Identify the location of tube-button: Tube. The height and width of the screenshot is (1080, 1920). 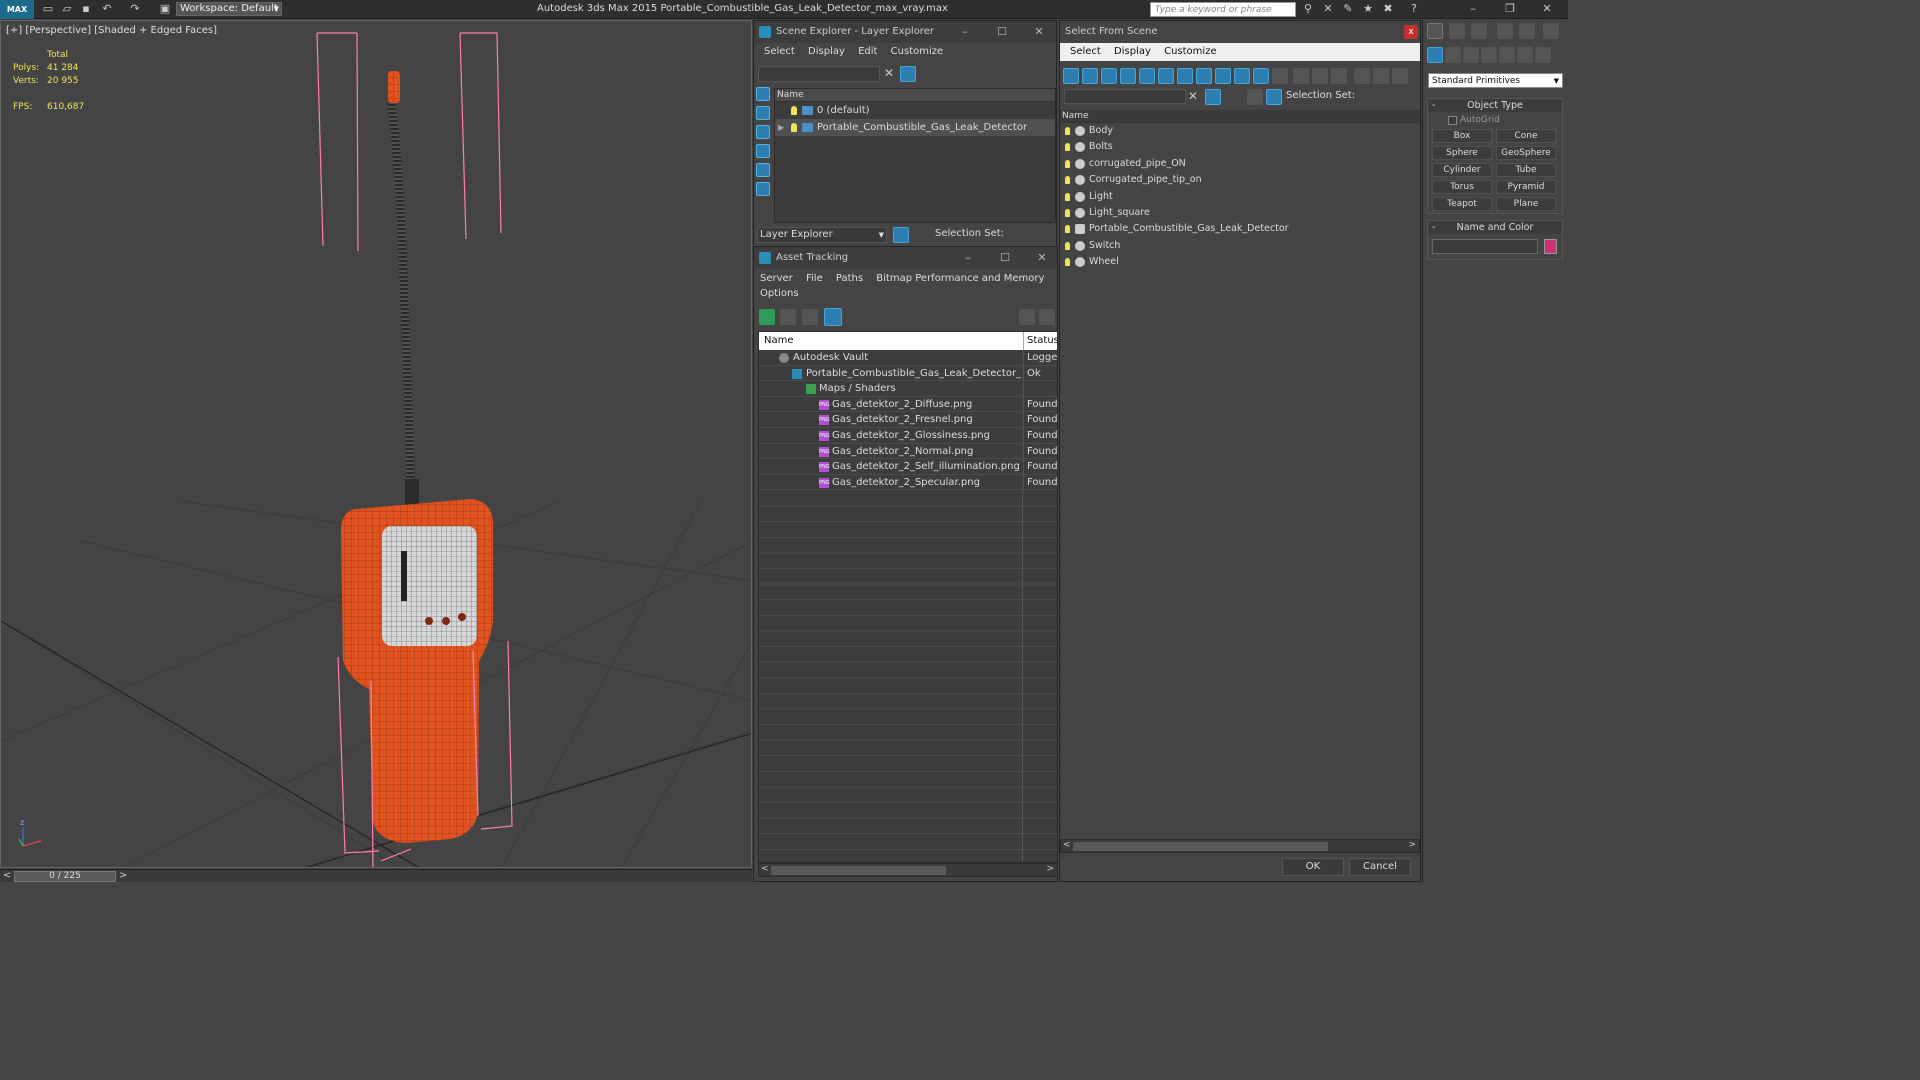
(1526, 170).